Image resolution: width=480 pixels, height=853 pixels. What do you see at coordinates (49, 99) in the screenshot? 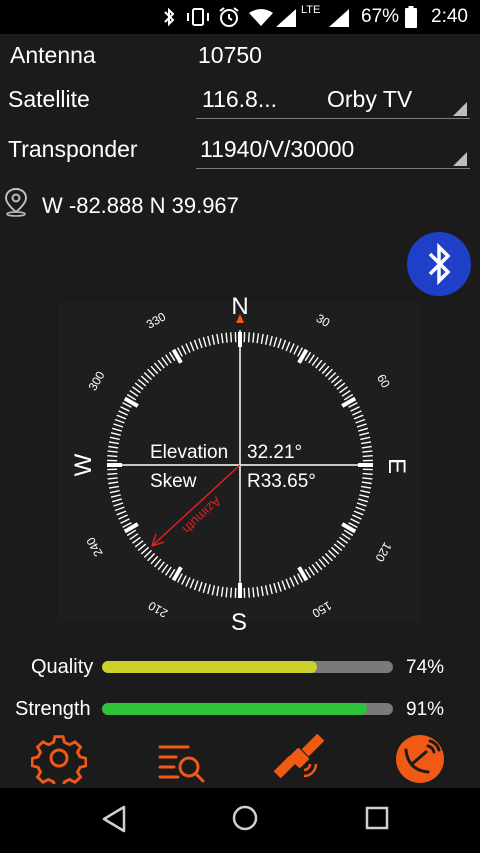
I see `satellite-label: Satellite` at bounding box center [49, 99].